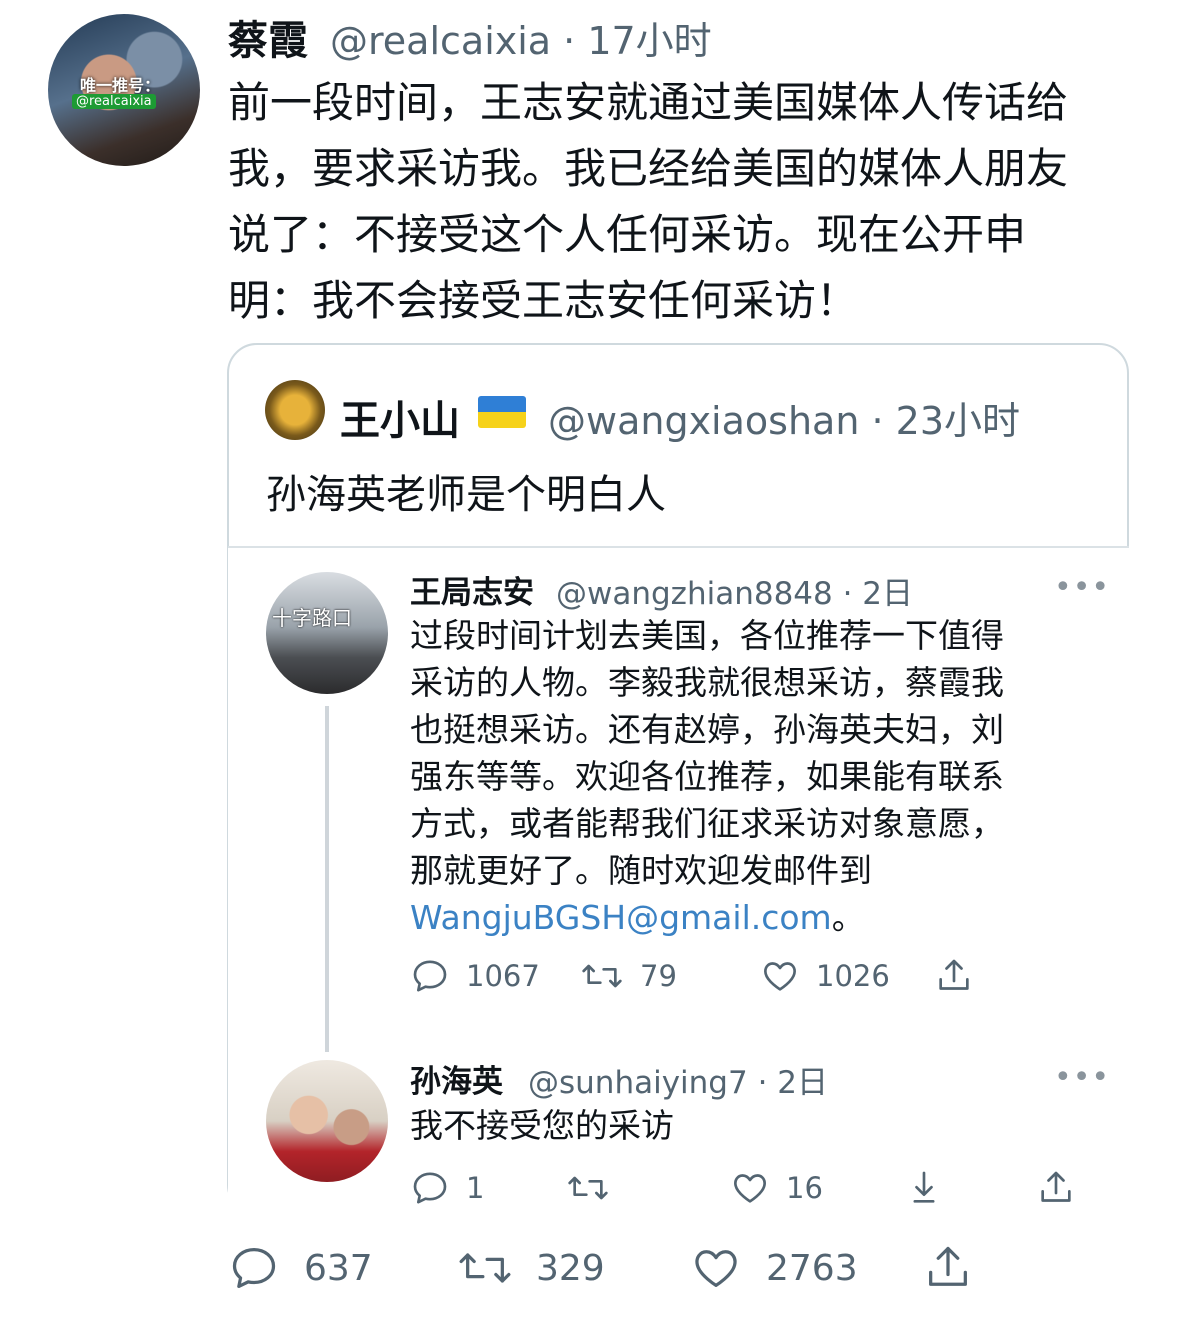  Describe the element at coordinates (707, 682) in the screenshot. I see `post-text-line: 采访的人物。李毅我就很想采访，蔡霞我` at that location.